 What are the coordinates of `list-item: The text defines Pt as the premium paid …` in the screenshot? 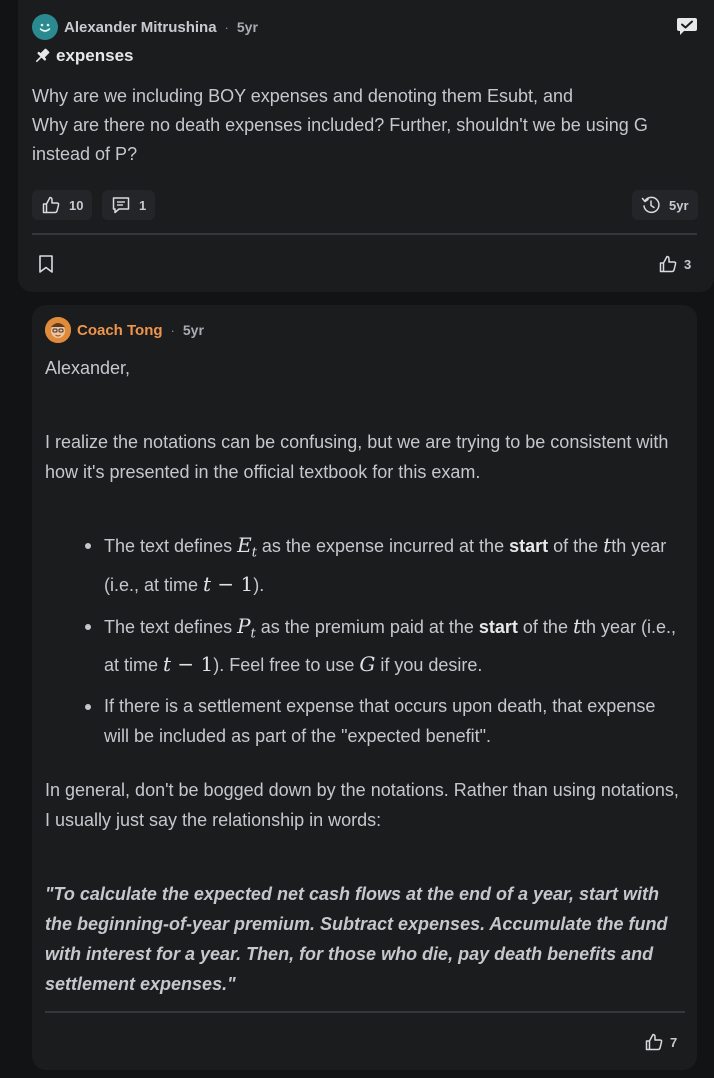 It's located at (385, 646).